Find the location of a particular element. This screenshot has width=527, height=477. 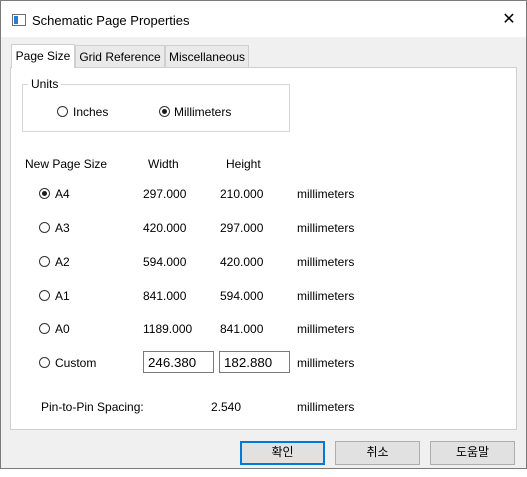

close-icon: ✕ is located at coordinates (509, 20).